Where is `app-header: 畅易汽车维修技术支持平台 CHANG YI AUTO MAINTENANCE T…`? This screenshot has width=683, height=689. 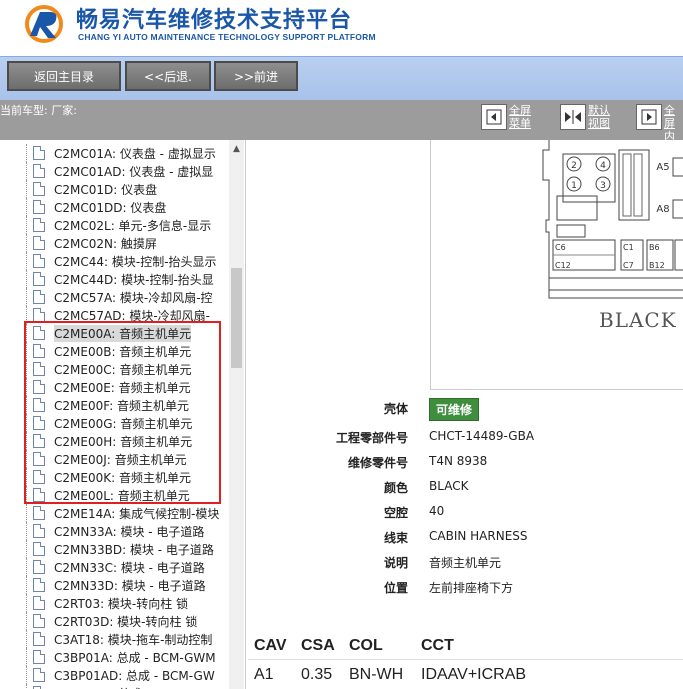
app-header: 畅易汽车维修技术支持平台 CHANG YI AUTO MAINTENANCE T… is located at coordinates (341, 28).